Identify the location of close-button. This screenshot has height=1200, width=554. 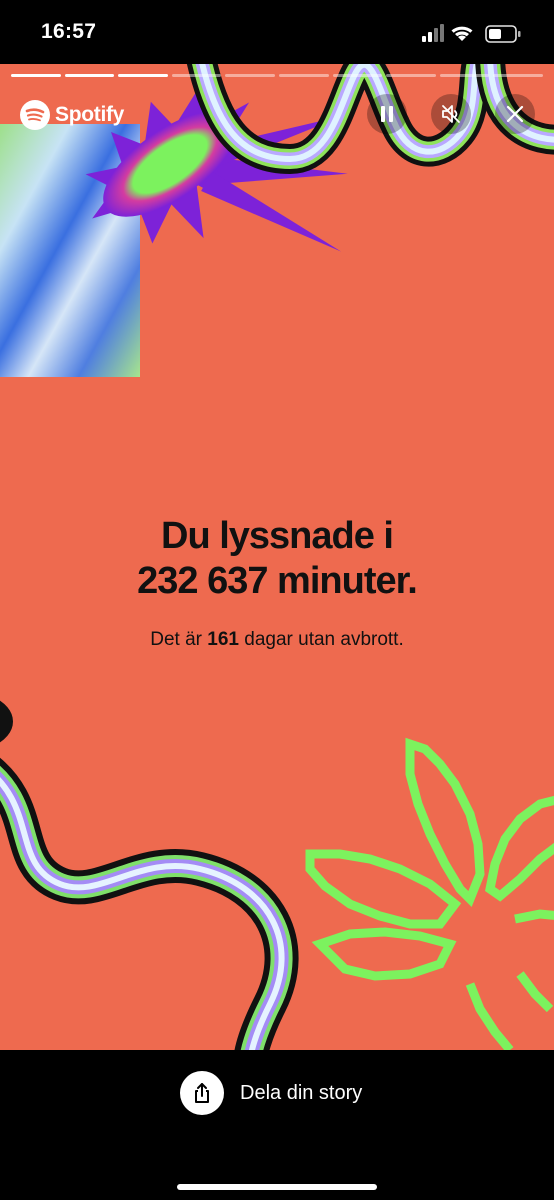
(515, 114).